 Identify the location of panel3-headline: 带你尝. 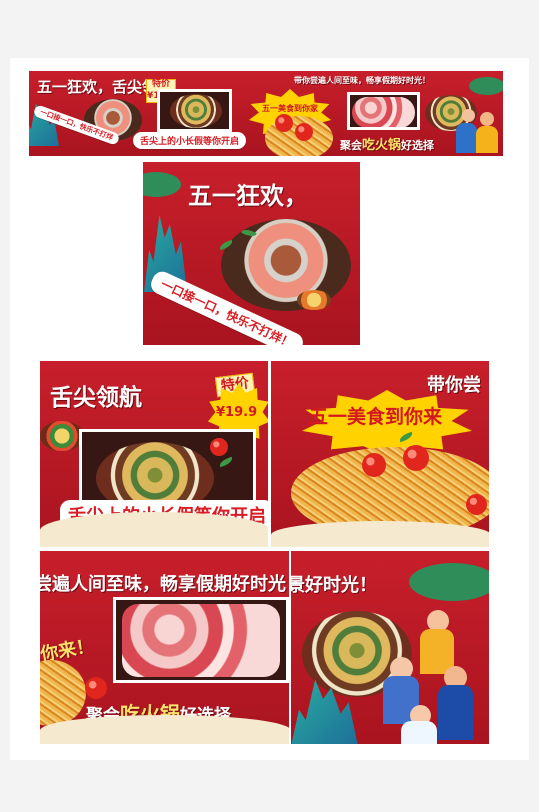
(454, 385).